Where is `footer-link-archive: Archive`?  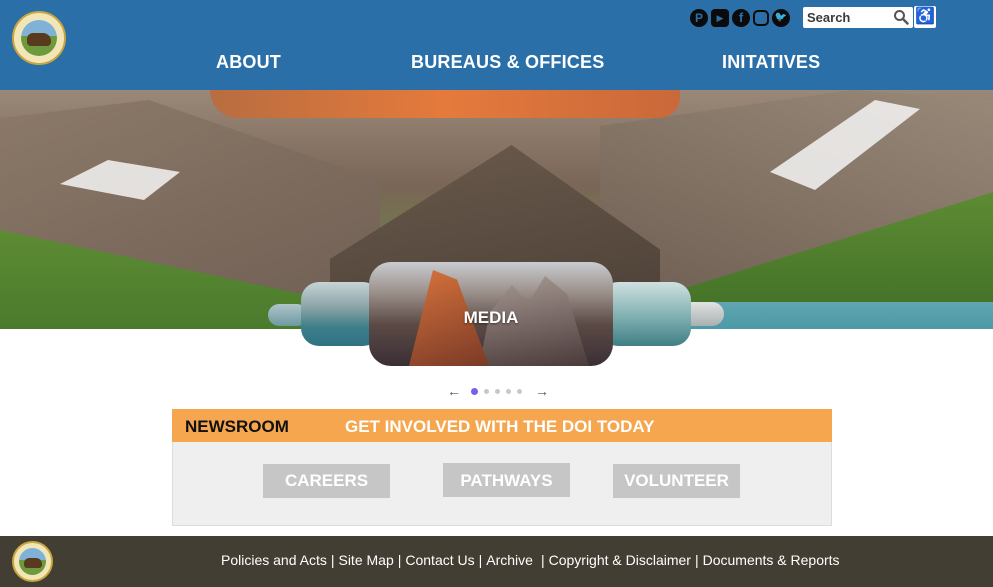 footer-link-archive: Archive is located at coordinates (509, 560).